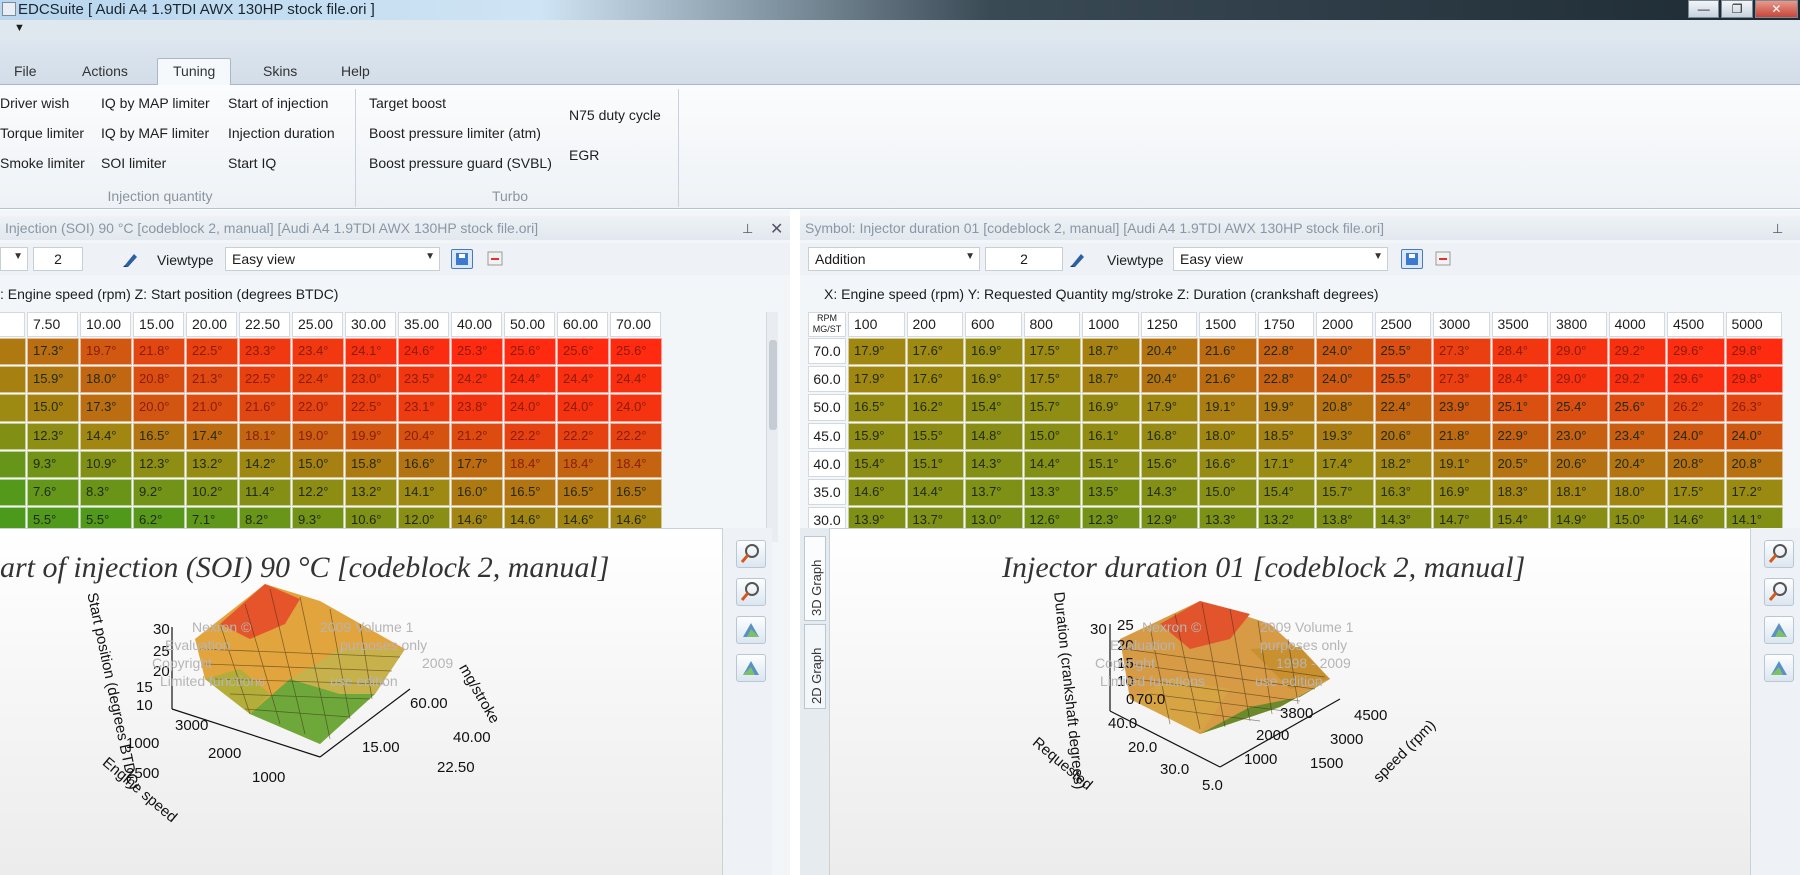 The width and height of the screenshot is (1800, 875). Describe the element at coordinates (53, 352) in the screenshot. I see `table-cell: 17.3°` at that location.